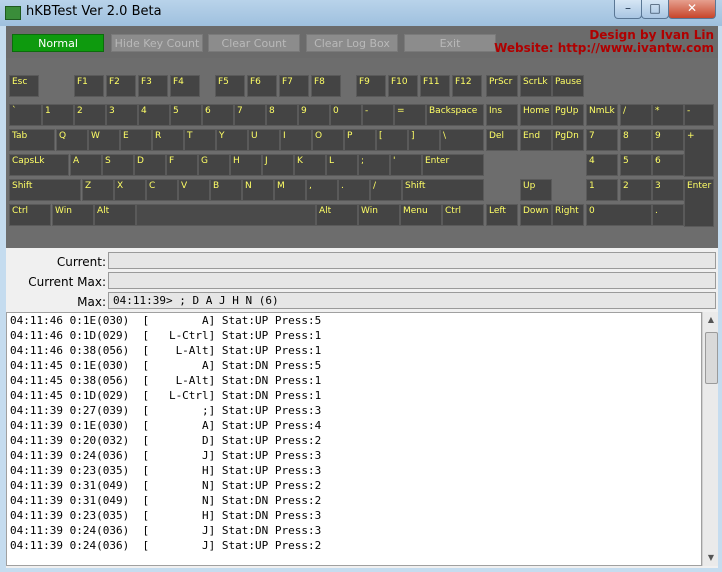 This screenshot has height=572, width=722. I want to click on key-sym48: [, so click(392, 140).